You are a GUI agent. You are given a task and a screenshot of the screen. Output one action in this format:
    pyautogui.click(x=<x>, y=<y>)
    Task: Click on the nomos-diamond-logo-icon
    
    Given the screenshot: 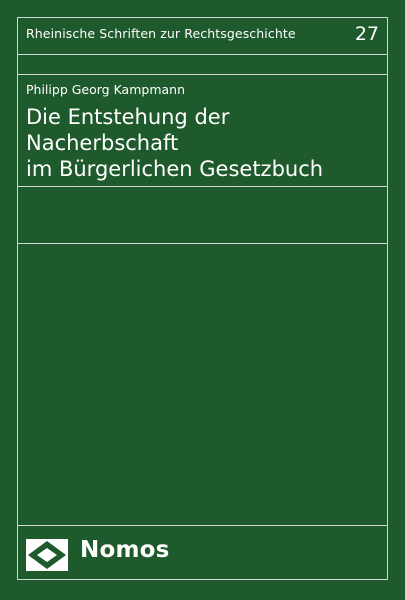 What is the action you would take?
    pyautogui.click(x=47, y=555)
    